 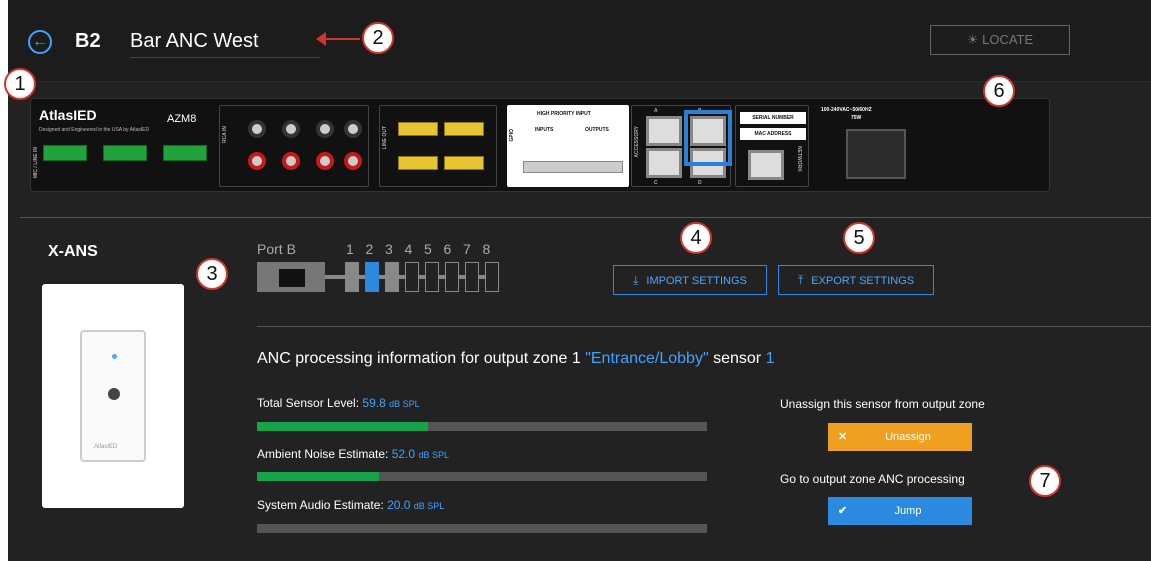 I want to click on power-socket, so click(x=876, y=154).